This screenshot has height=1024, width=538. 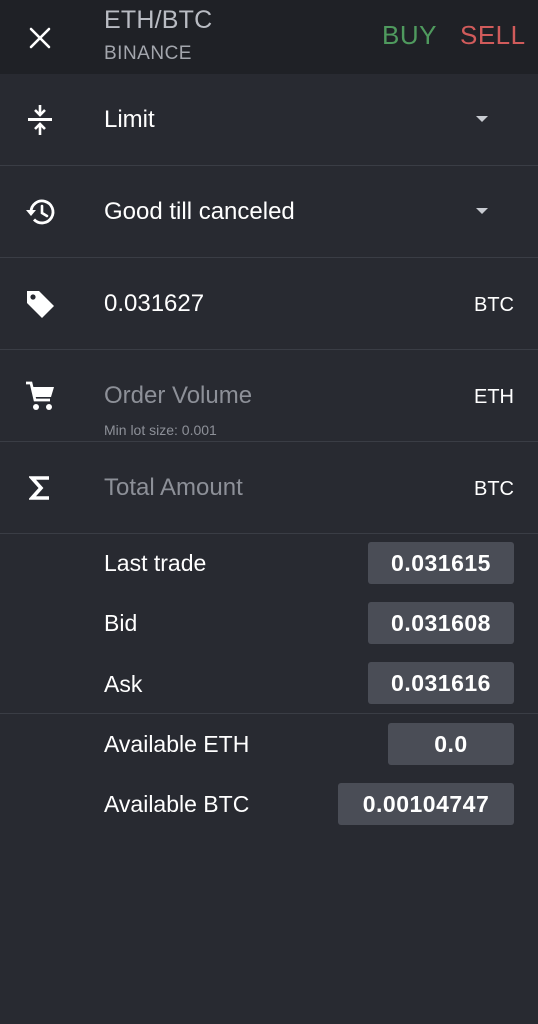 I want to click on sell-button: SELL, so click(x=493, y=35).